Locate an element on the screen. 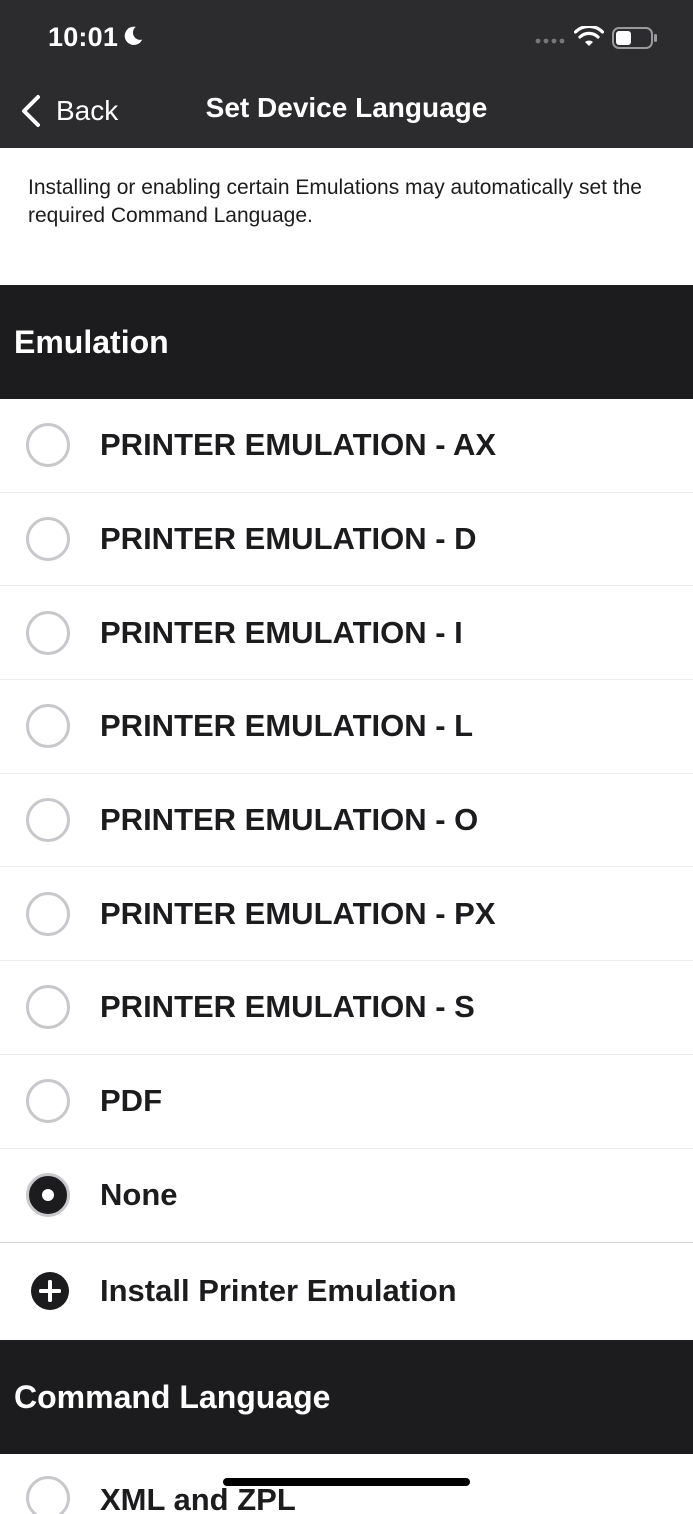 This screenshot has width=693, height=1514. option-label: PDF is located at coordinates (131, 1101).